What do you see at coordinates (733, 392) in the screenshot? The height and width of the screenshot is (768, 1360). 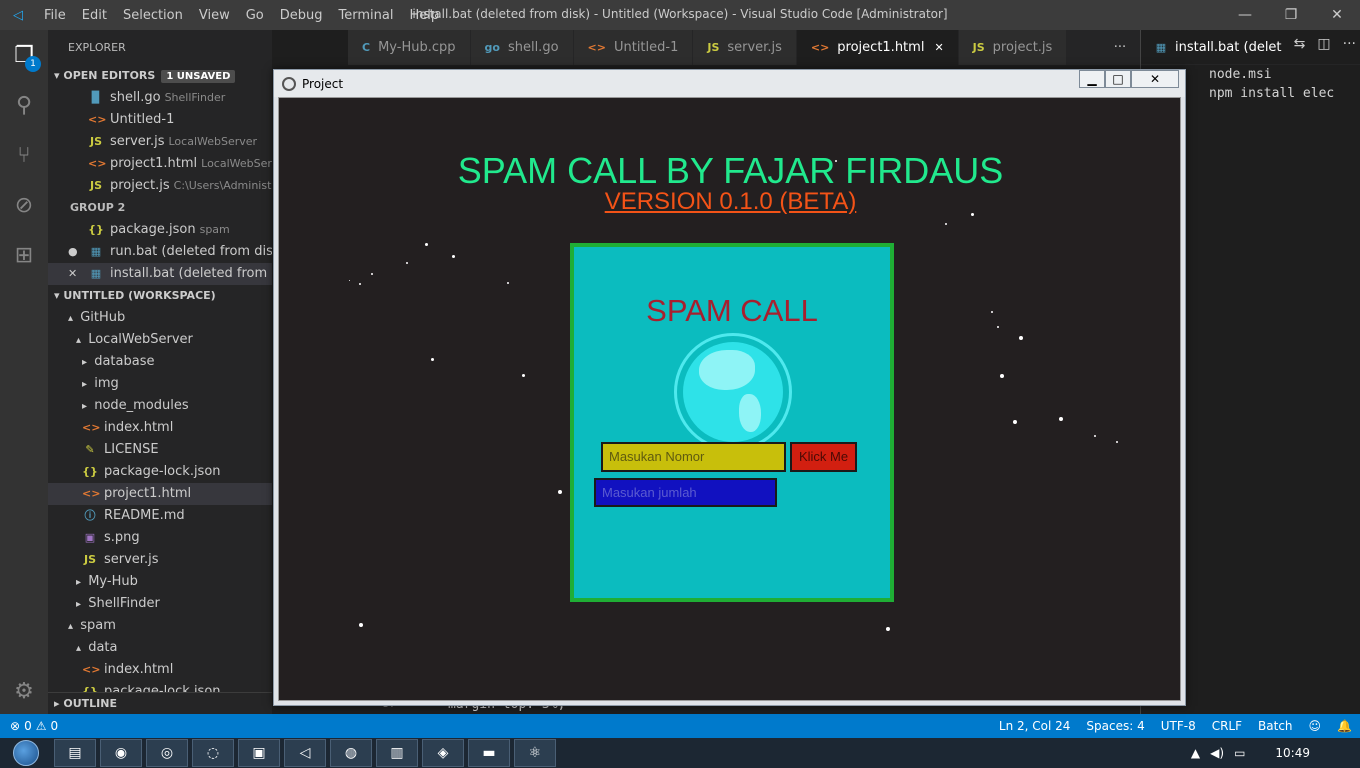 I see `globe-icon` at bounding box center [733, 392].